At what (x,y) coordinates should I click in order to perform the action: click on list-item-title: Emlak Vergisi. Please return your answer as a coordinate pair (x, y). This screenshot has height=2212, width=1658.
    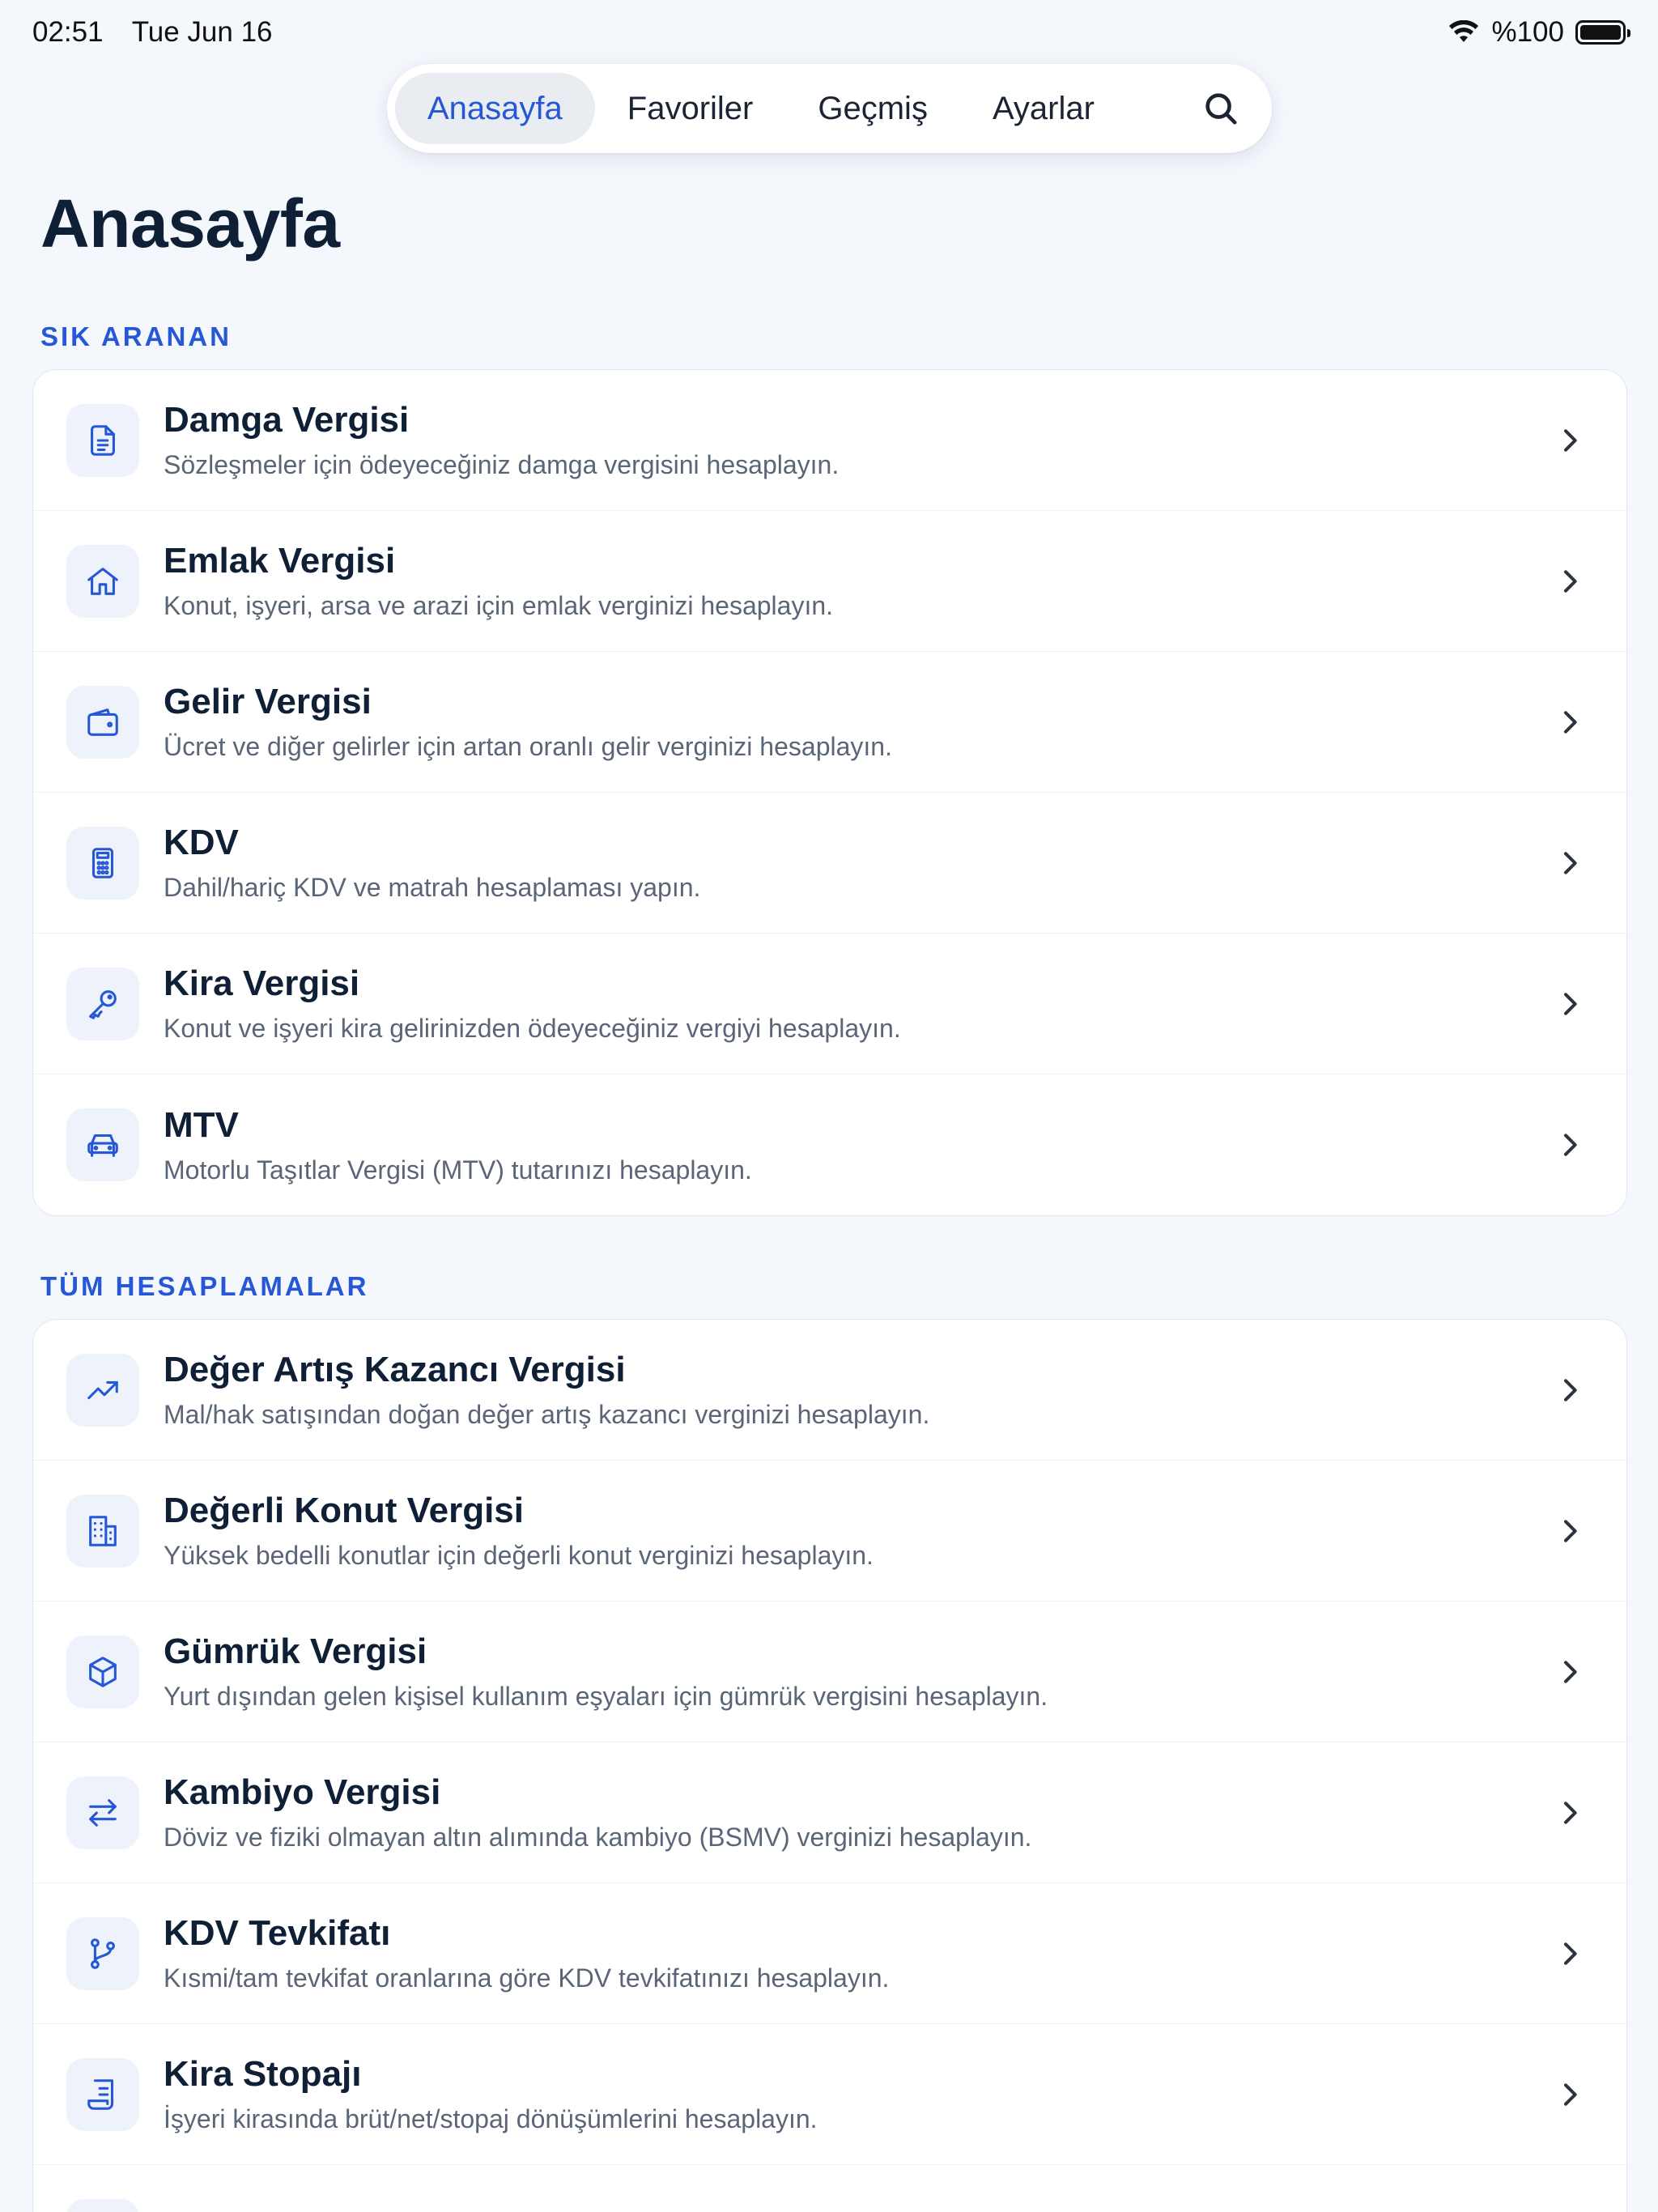
    Looking at the image, I should click on (280, 561).